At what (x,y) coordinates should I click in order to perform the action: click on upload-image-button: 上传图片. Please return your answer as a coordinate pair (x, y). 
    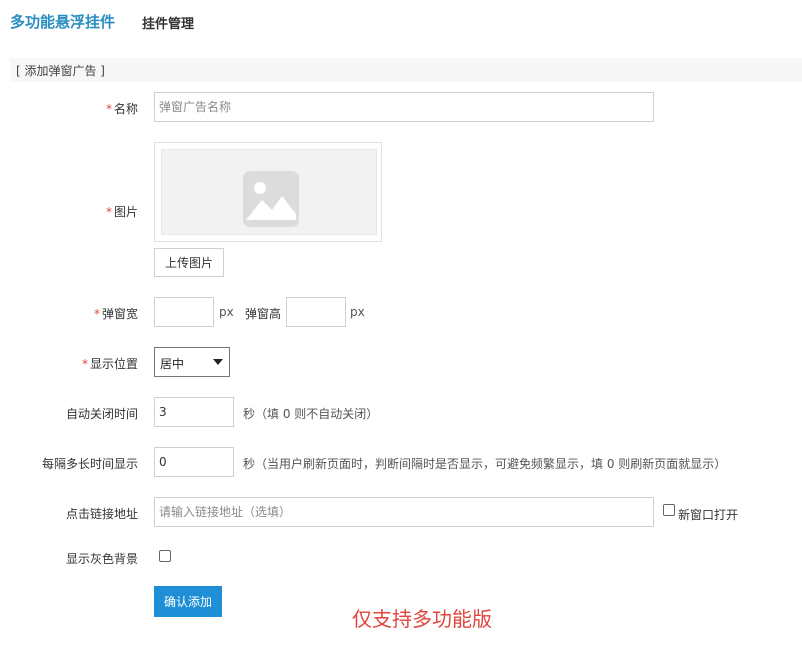
    Looking at the image, I should click on (189, 262).